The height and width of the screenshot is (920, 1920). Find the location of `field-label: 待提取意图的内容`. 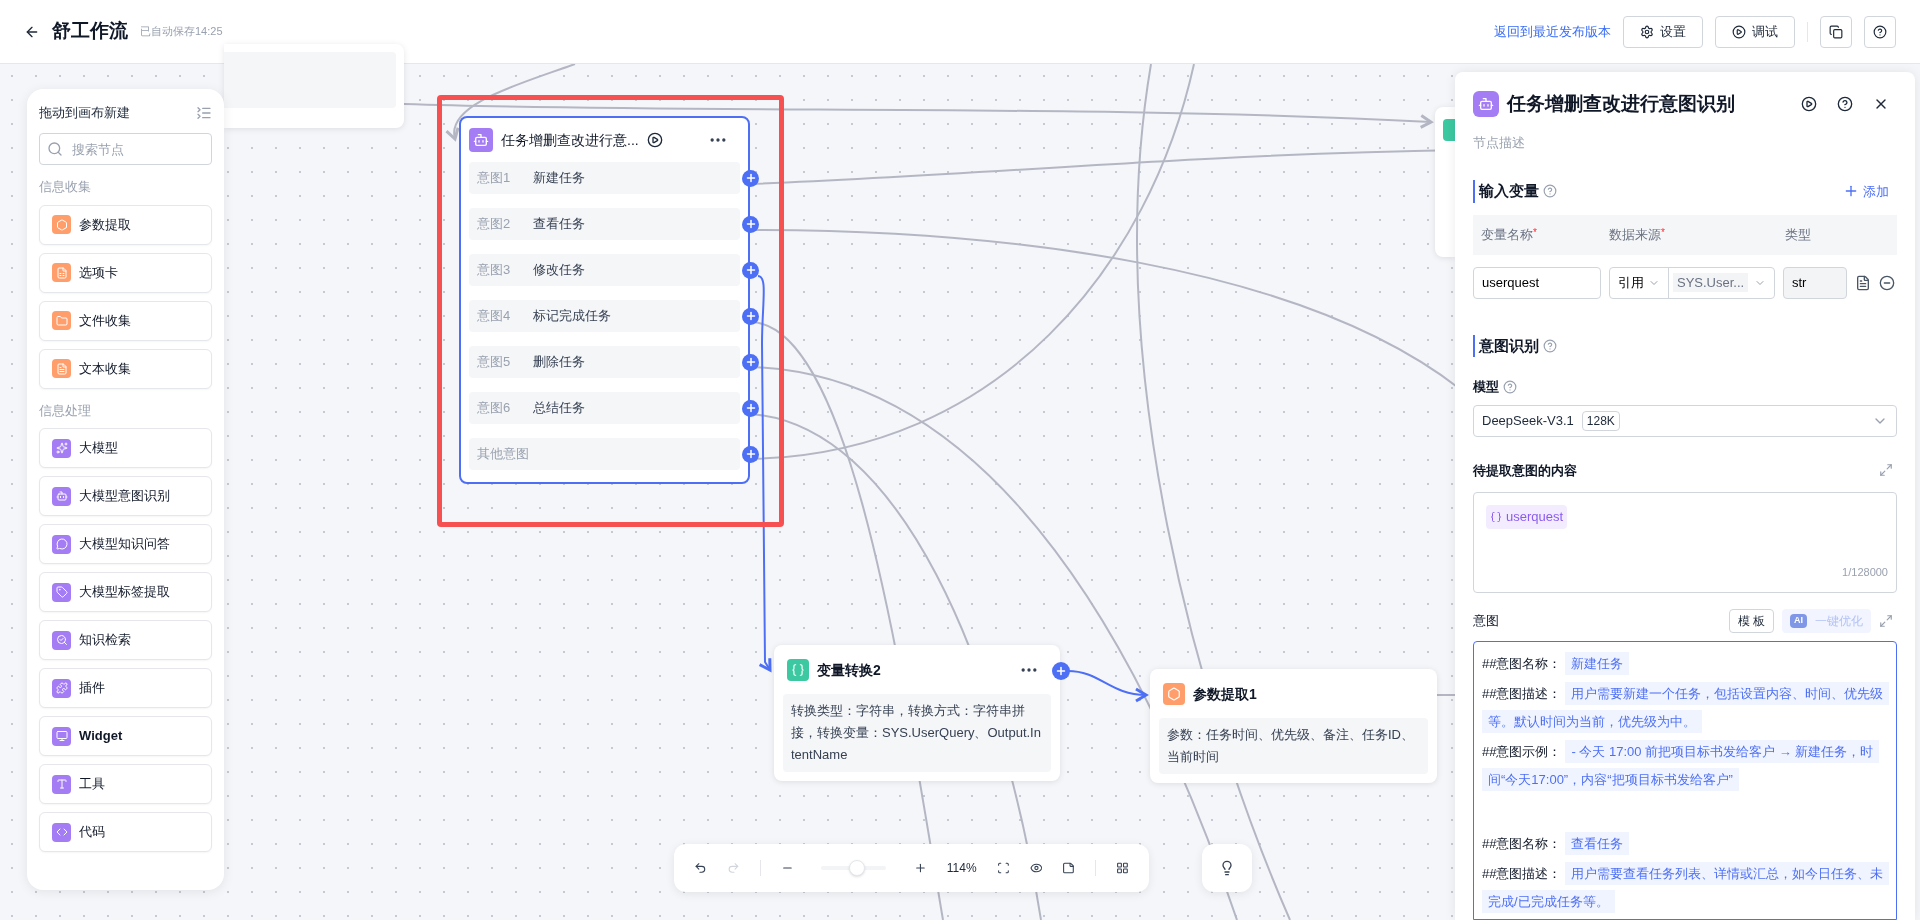

field-label: 待提取意图的内容 is located at coordinates (1525, 470).